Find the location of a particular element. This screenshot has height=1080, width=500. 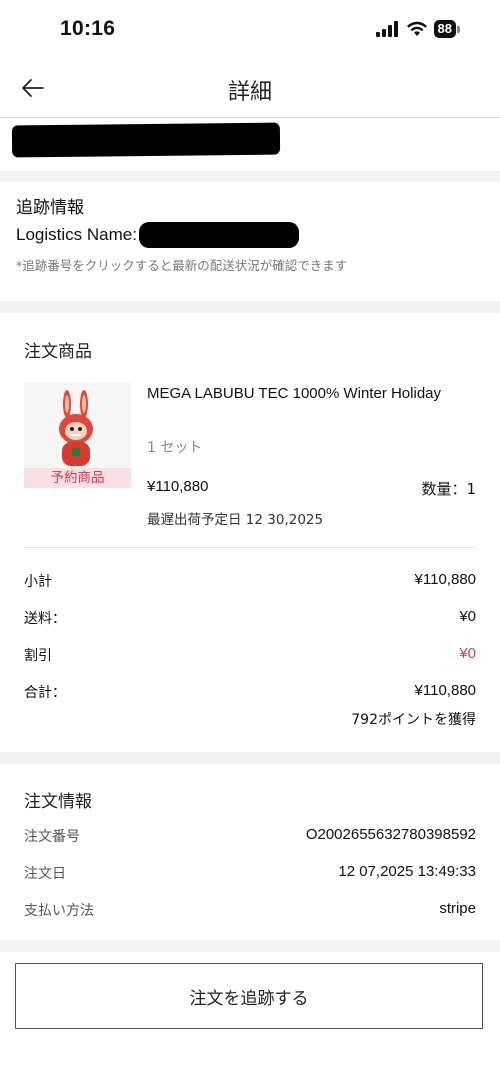

order-number-value: O2002655632780398592 is located at coordinates (390, 834).